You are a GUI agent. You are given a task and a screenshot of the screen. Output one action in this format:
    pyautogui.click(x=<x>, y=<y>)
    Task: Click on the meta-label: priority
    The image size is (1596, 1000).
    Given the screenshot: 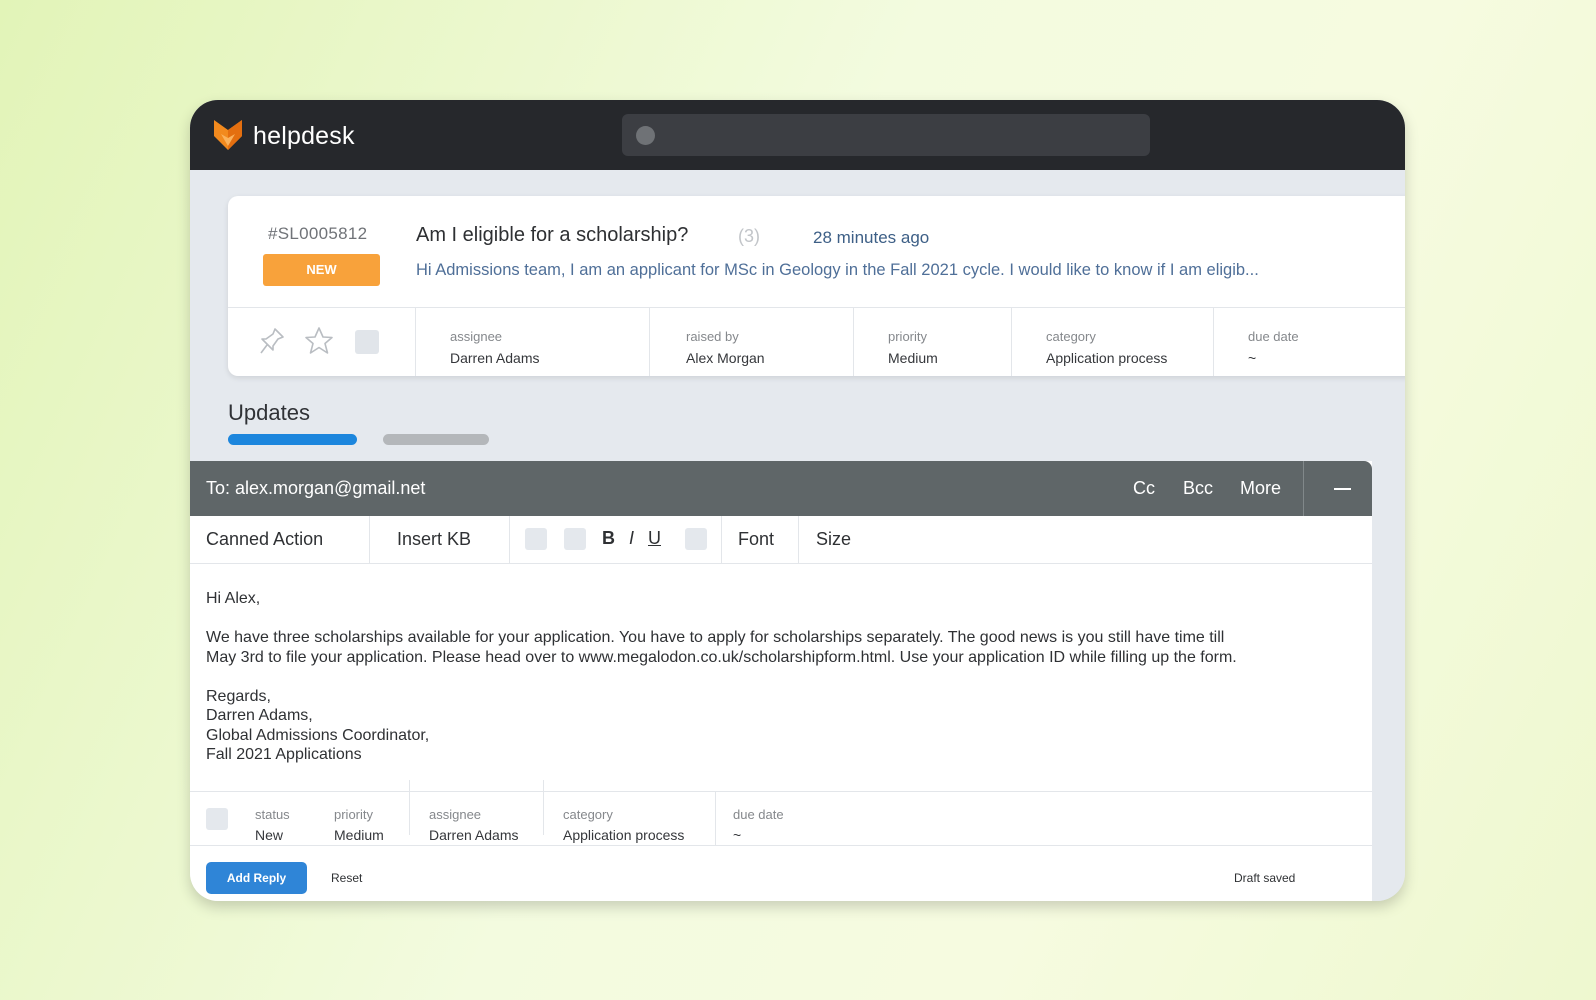 What is the action you would take?
    pyautogui.click(x=908, y=336)
    